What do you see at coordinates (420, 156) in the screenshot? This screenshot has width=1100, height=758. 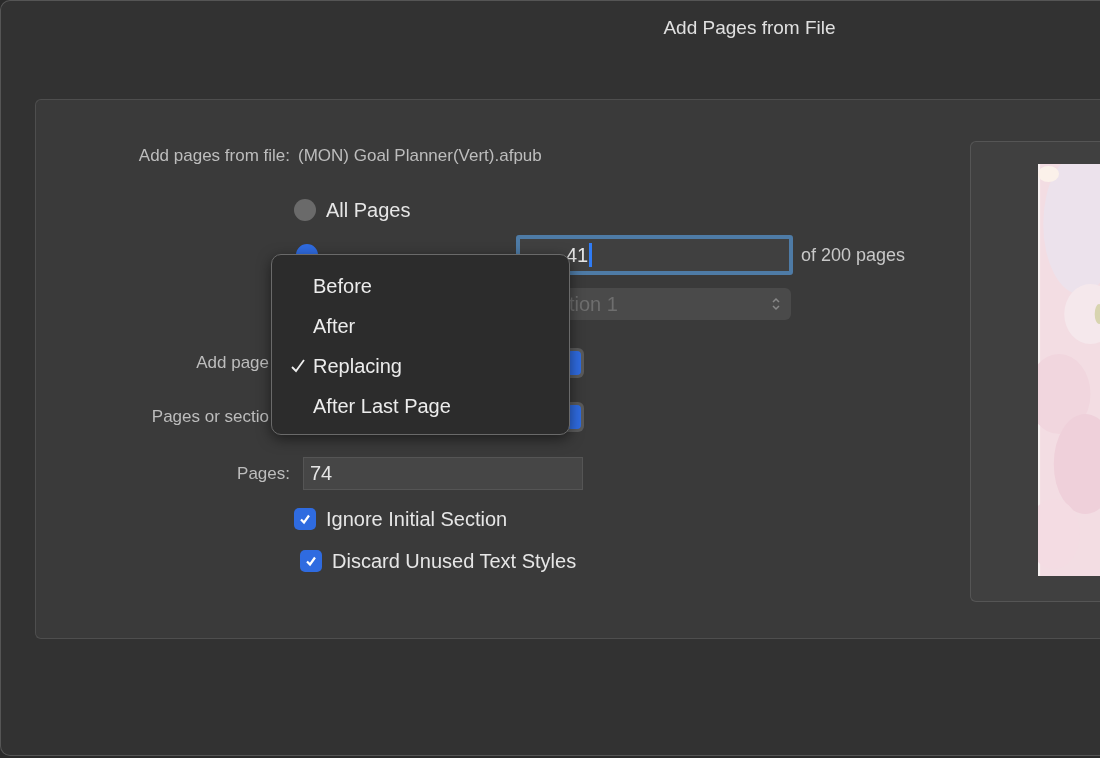 I see `source-file-name: (MON) Goal Planner(Vert).afpub` at bounding box center [420, 156].